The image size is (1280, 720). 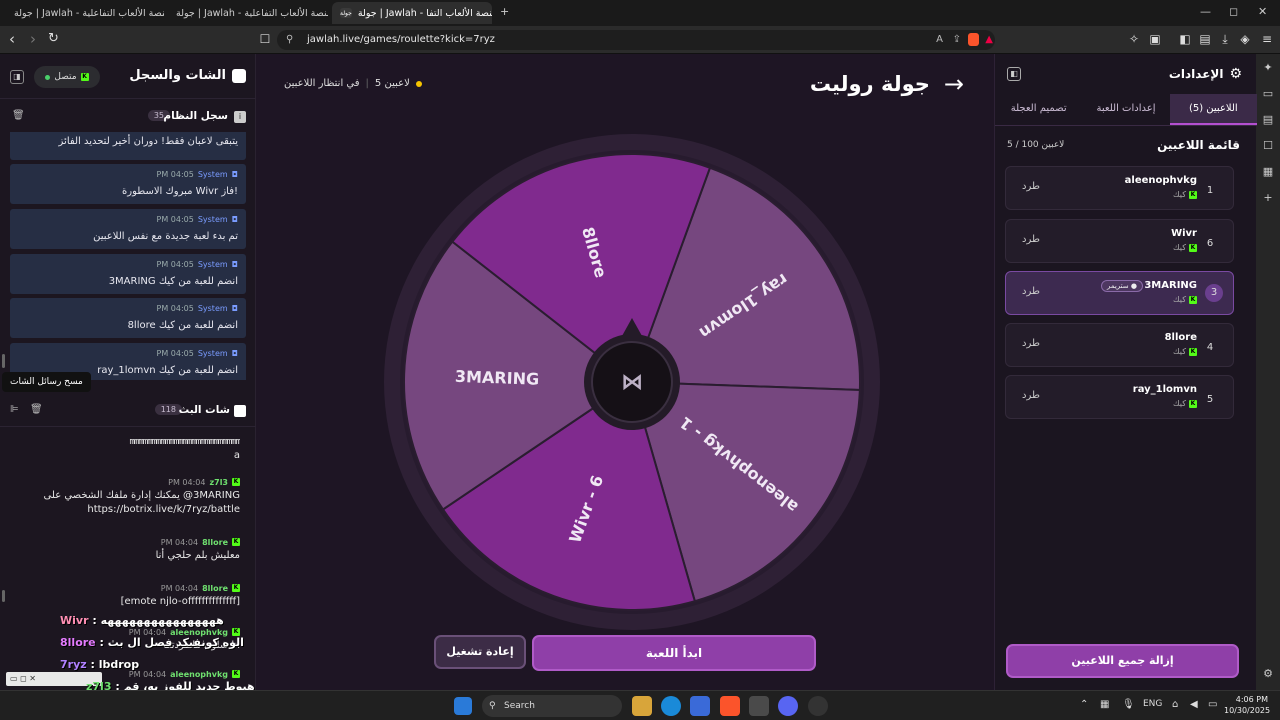 What do you see at coordinates (1084, 704) in the screenshot?
I see `tray-overflow-icon: ⌃` at bounding box center [1084, 704].